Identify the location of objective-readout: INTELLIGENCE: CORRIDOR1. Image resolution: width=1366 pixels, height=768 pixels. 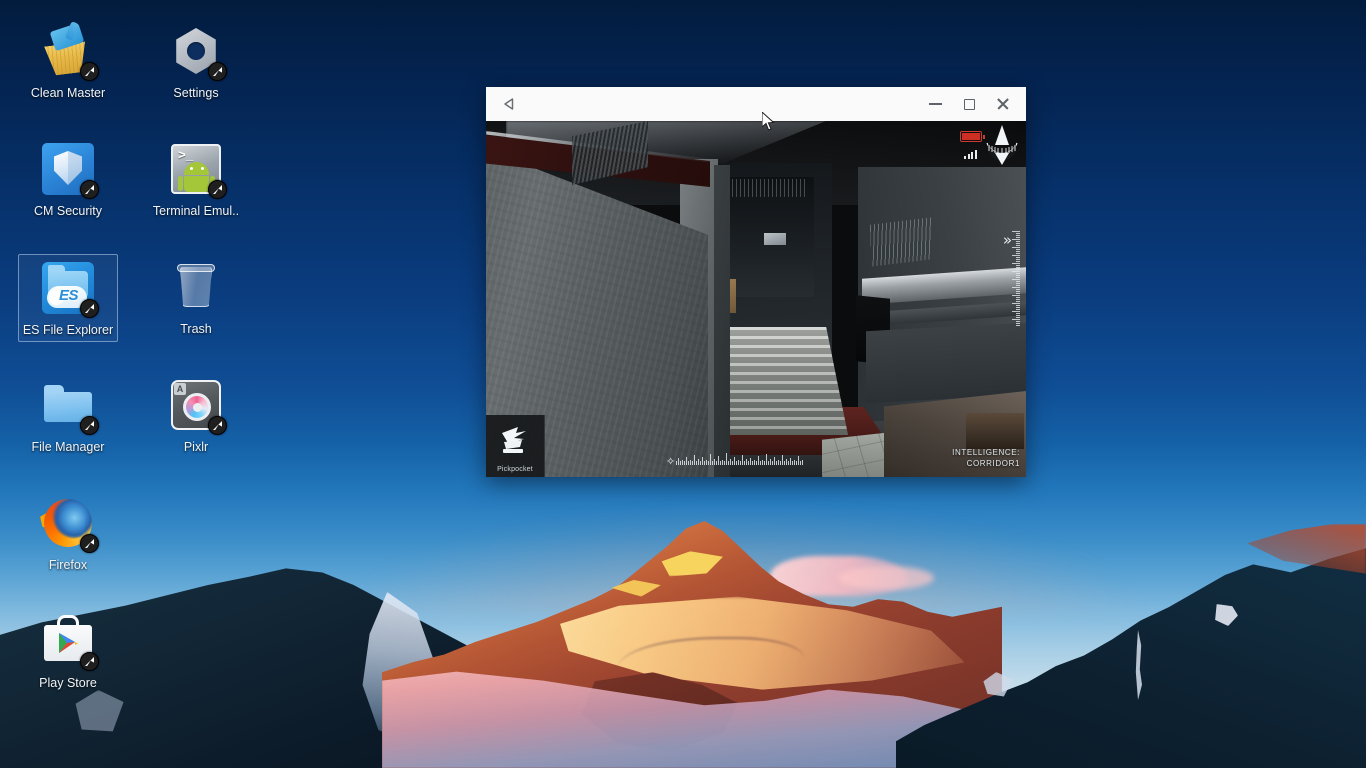
(986, 458).